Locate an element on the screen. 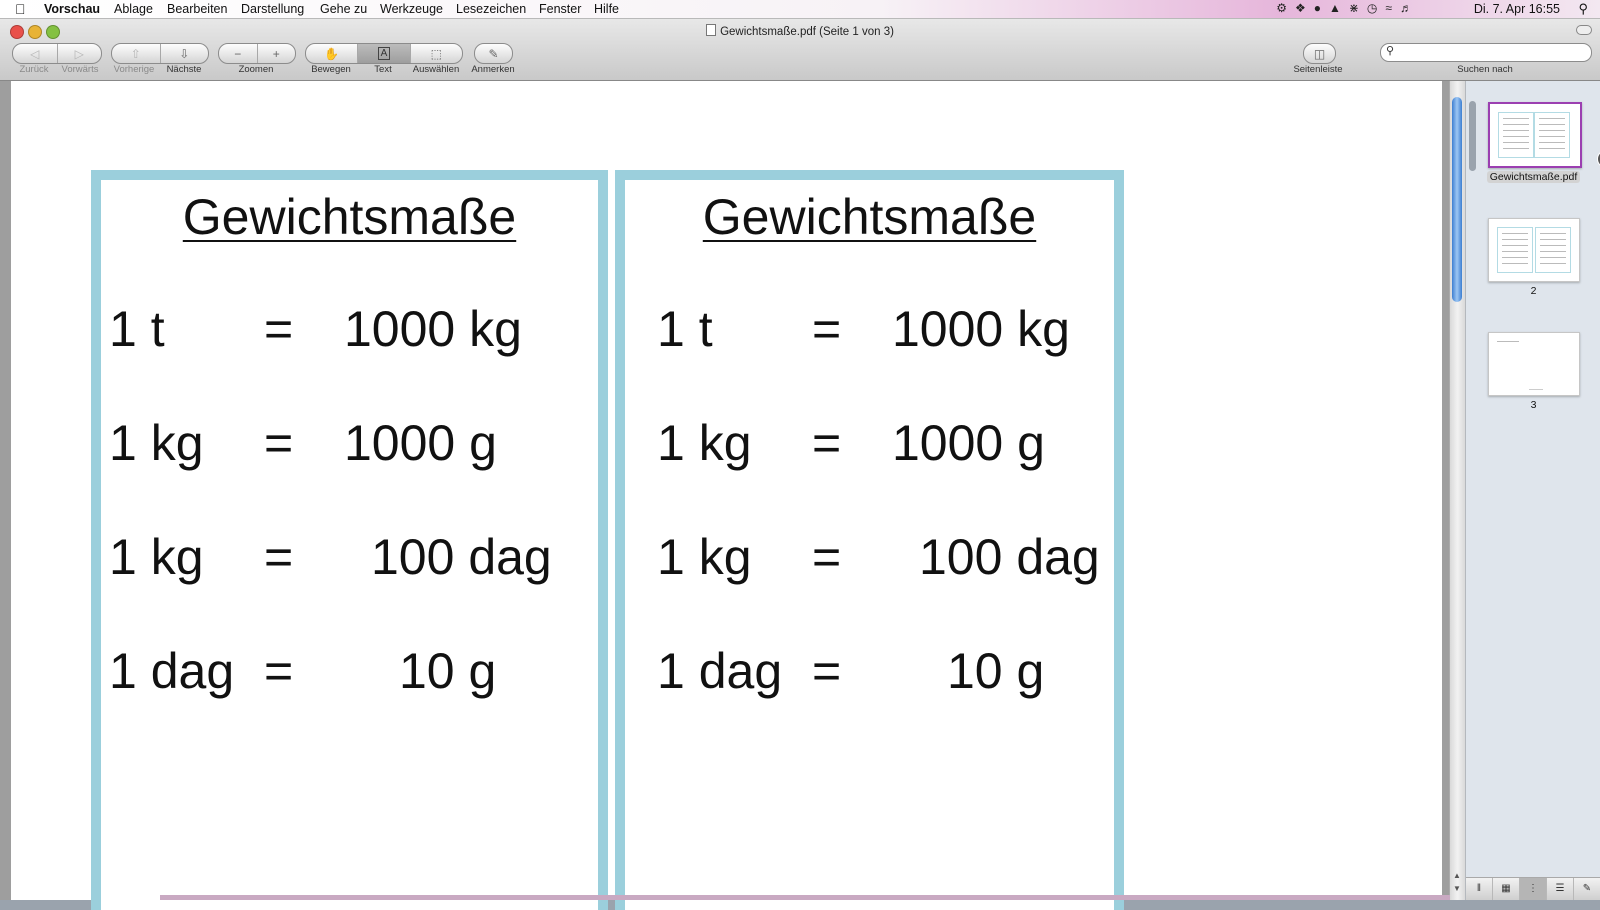  marquee-icon: ⬚ is located at coordinates (436, 53).